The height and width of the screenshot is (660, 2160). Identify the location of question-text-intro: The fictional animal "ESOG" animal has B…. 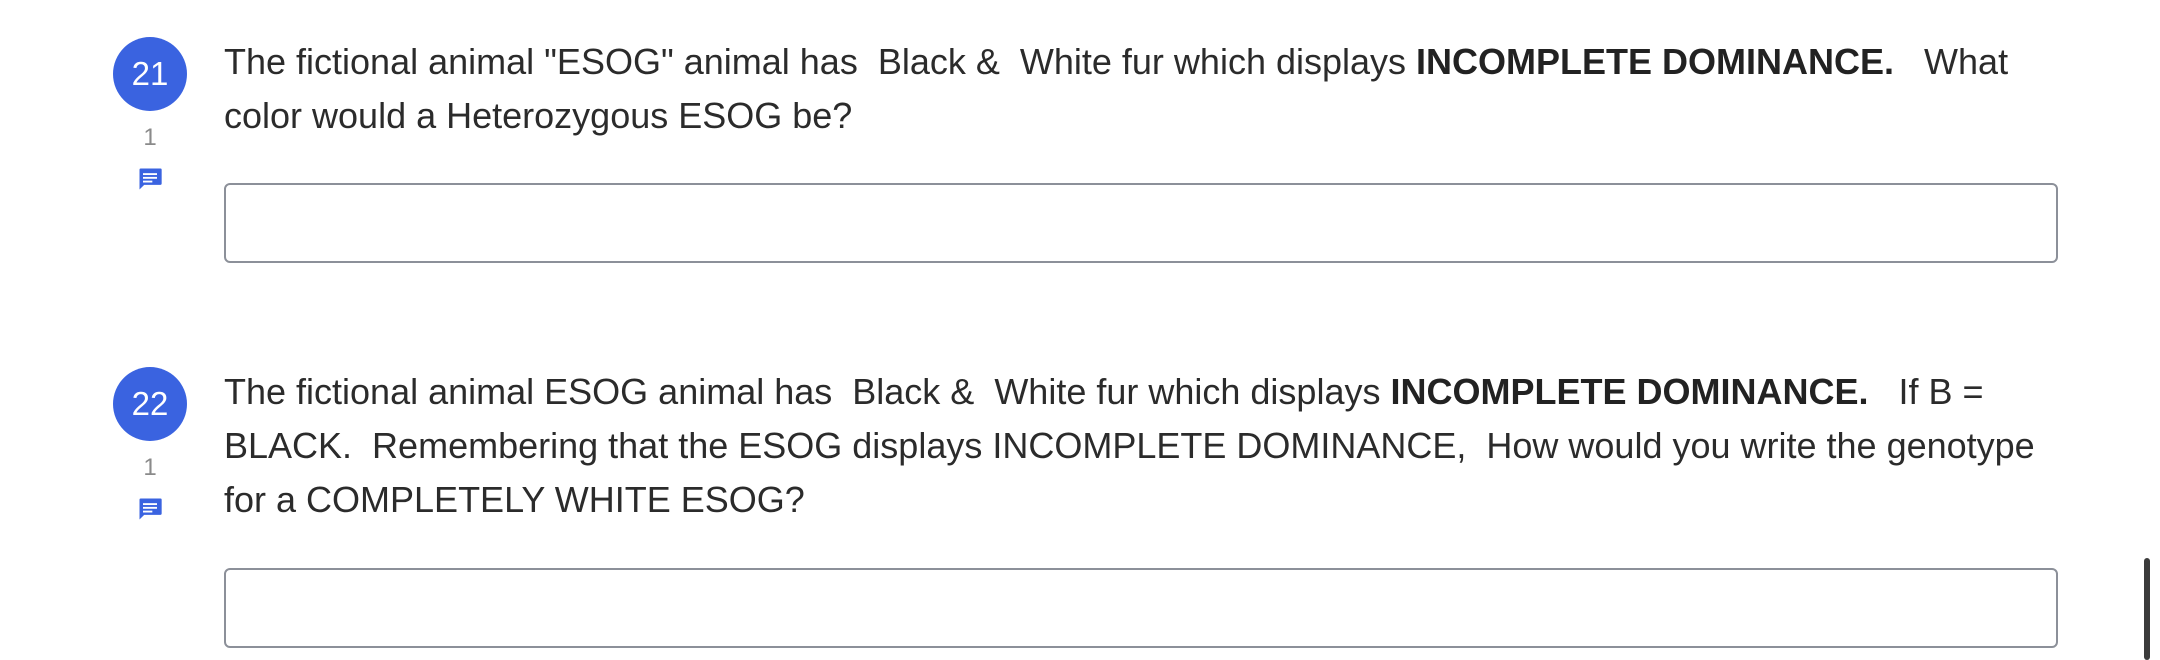
(820, 61).